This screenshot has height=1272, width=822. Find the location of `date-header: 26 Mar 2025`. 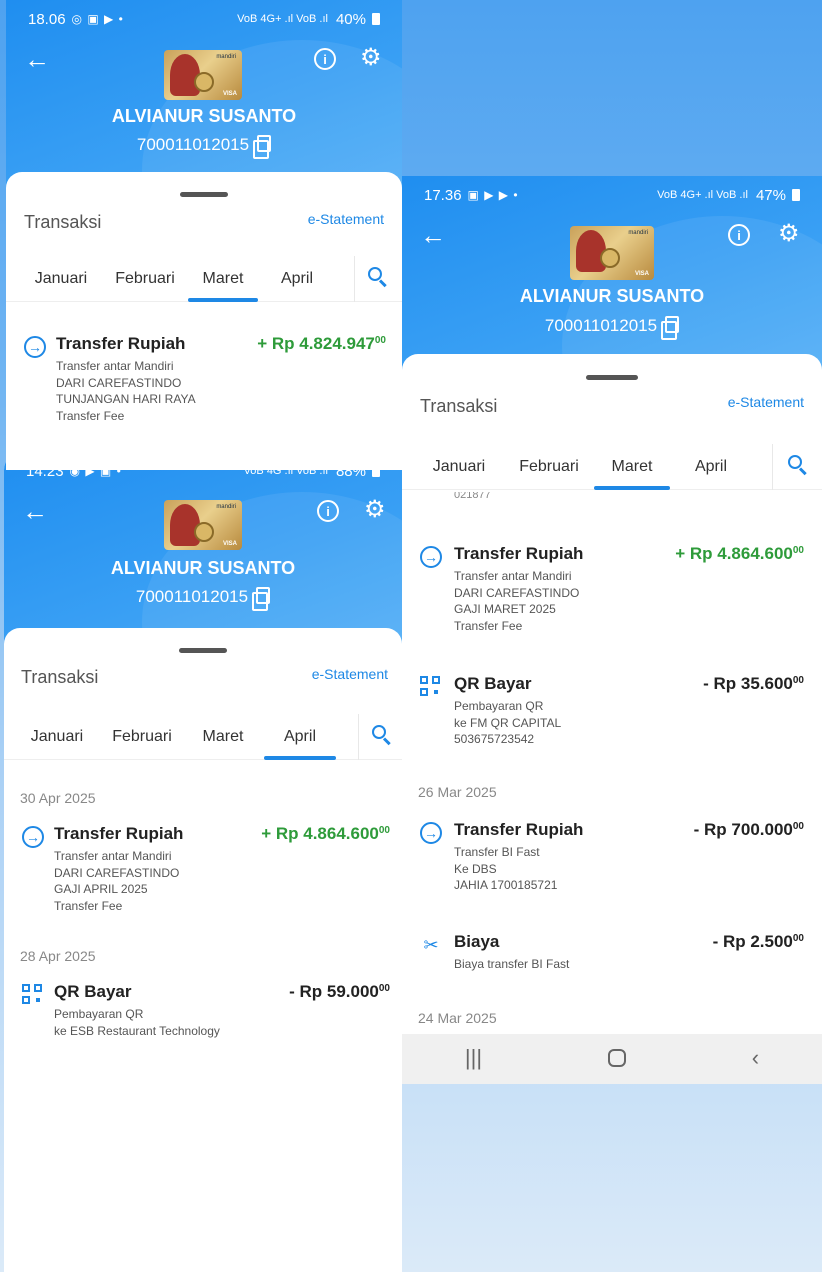

date-header: 26 Mar 2025 is located at coordinates (457, 792).